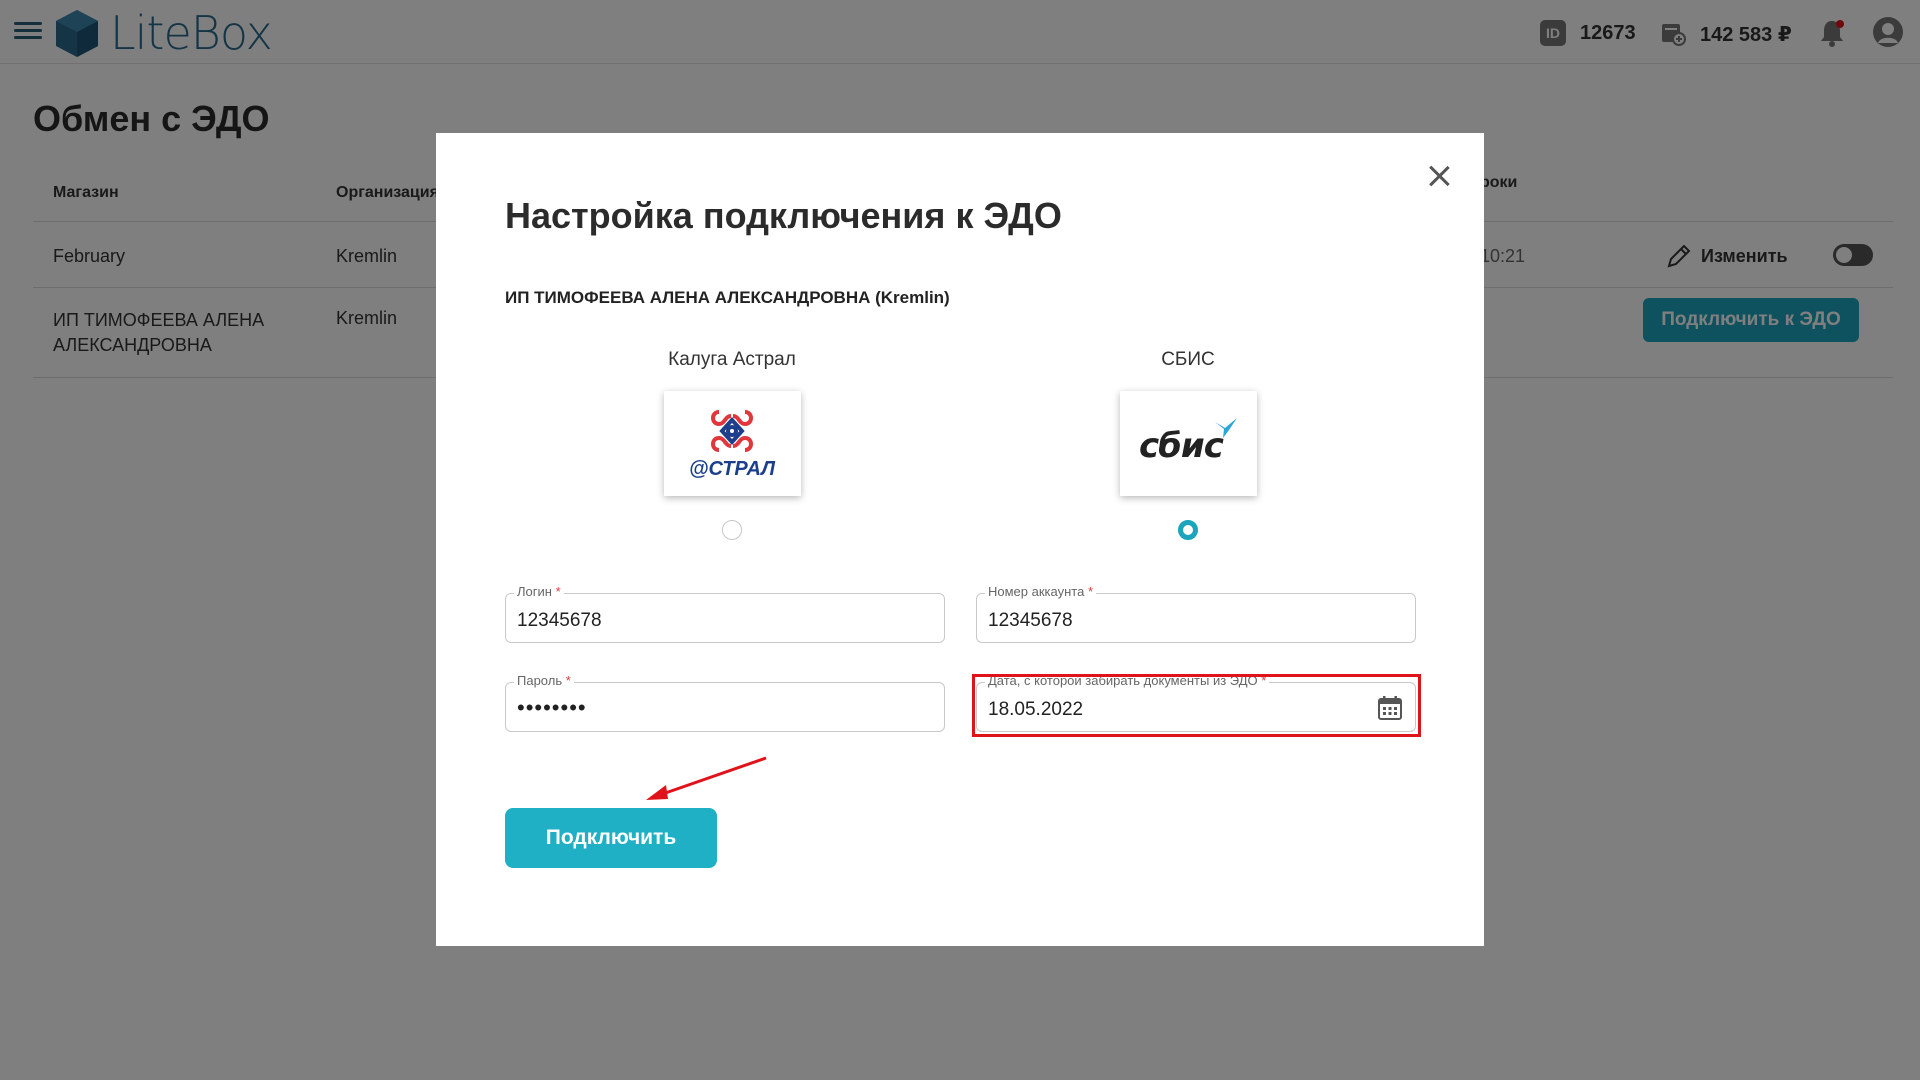  Describe the element at coordinates (1196, 613) in the screenshot. I see `account-number-field: Номер аккаунта * 12345678` at that location.